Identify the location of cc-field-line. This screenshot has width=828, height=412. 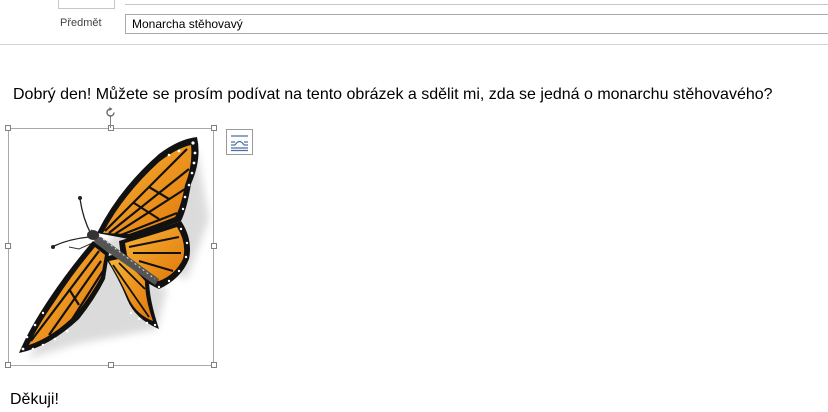
(476, 4).